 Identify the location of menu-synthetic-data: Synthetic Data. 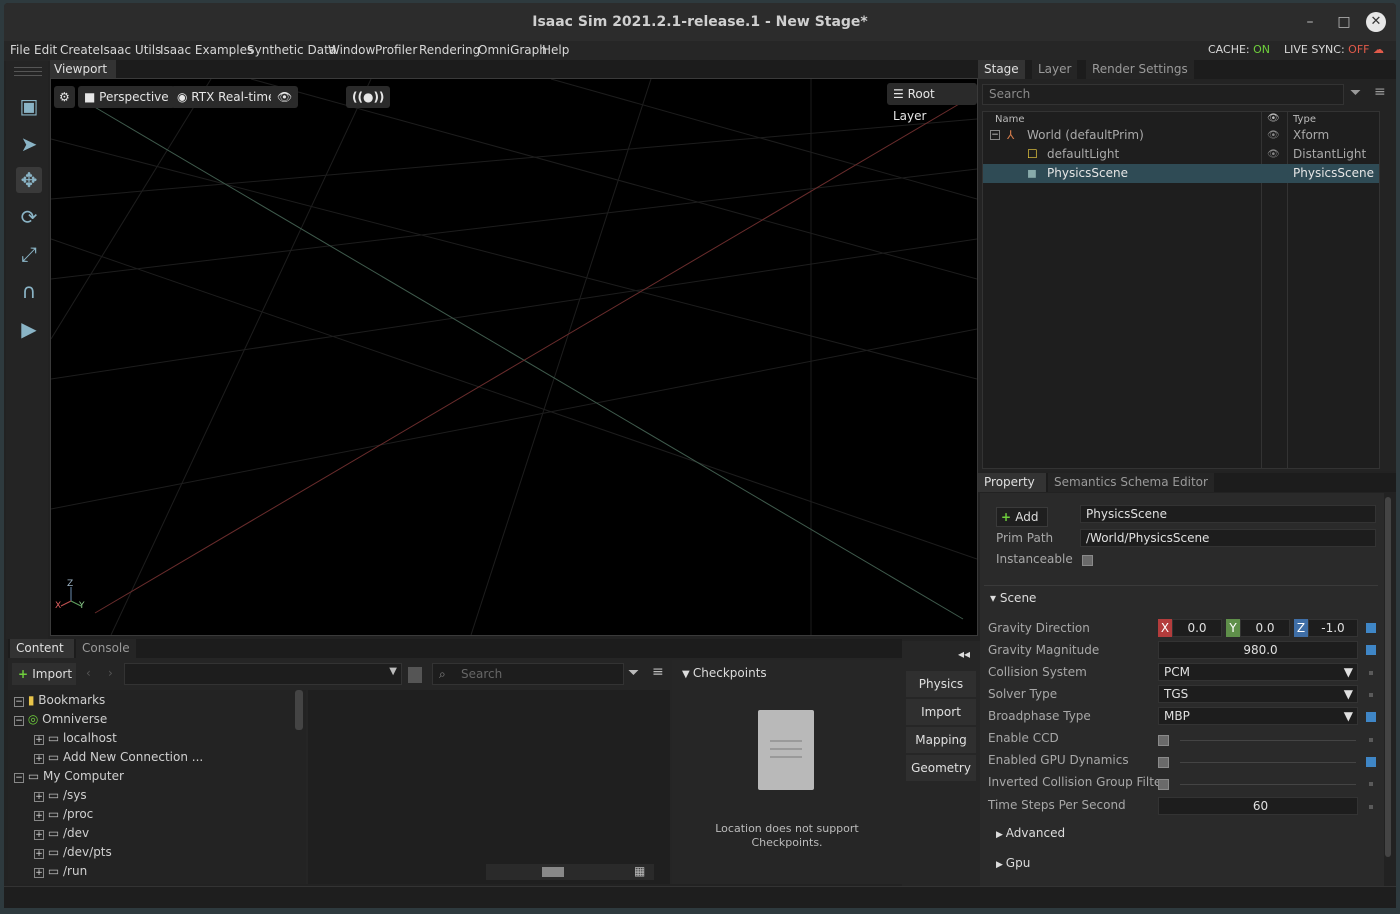
(291, 50).